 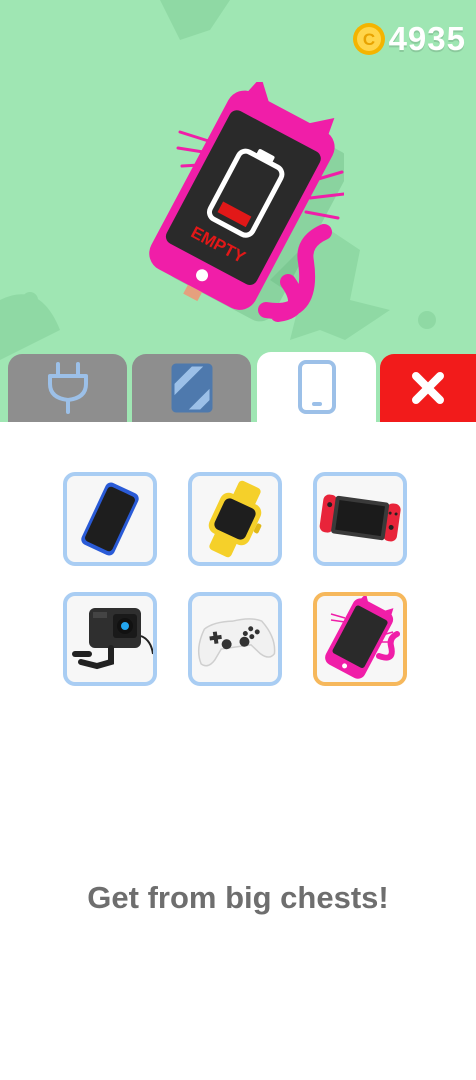 I want to click on tab-plug, so click(x=67, y=388).